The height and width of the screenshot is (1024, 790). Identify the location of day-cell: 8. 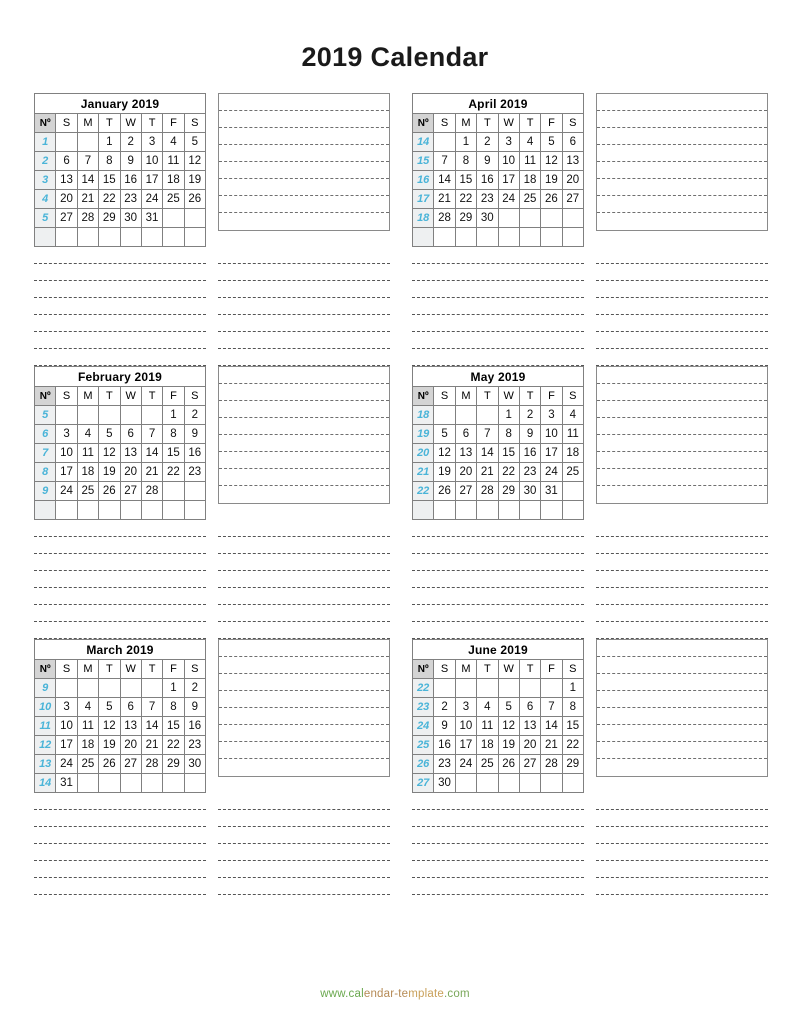
(573, 707).